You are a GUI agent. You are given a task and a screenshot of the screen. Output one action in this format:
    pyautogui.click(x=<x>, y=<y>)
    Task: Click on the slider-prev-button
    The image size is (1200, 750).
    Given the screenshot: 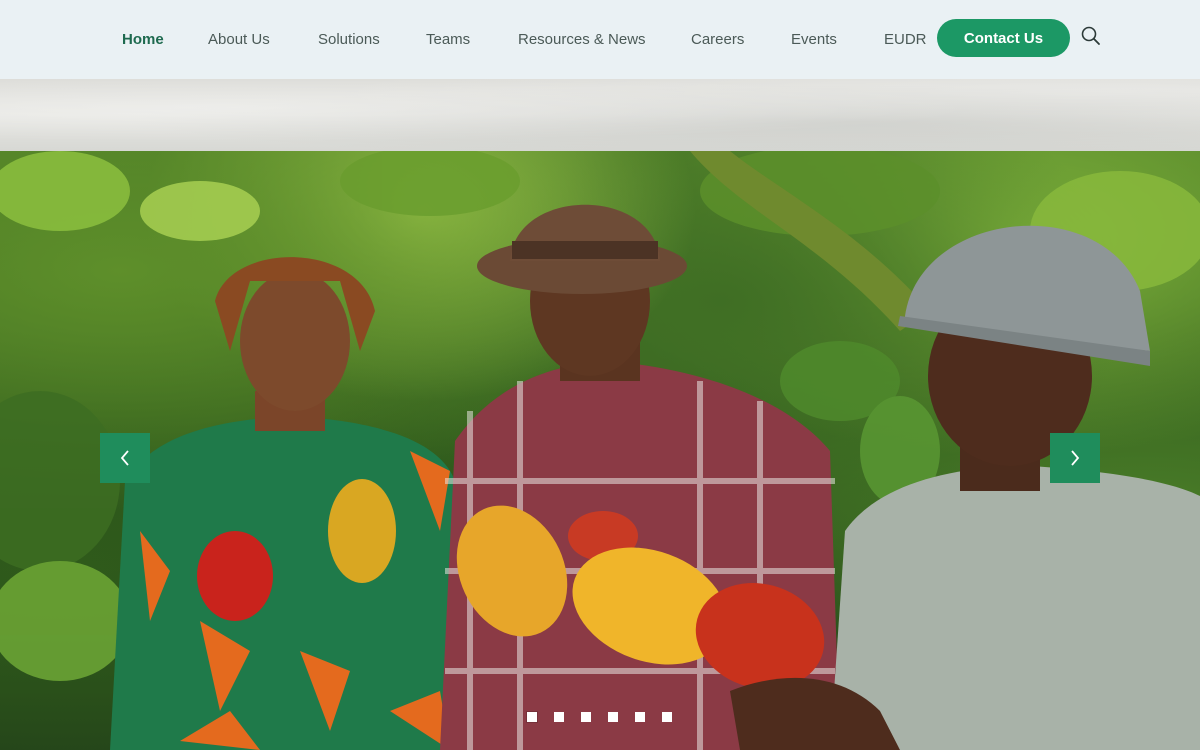 What is the action you would take?
    pyautogui.click(x=125, y=458)
    